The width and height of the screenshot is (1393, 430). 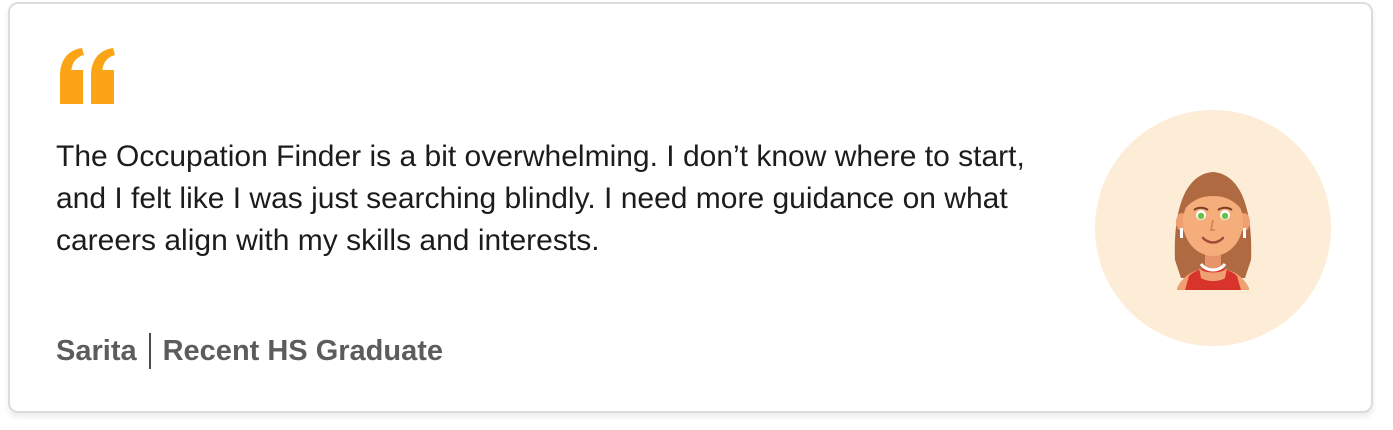 I want to click on attribution-divider, so click(x=149, y=351).